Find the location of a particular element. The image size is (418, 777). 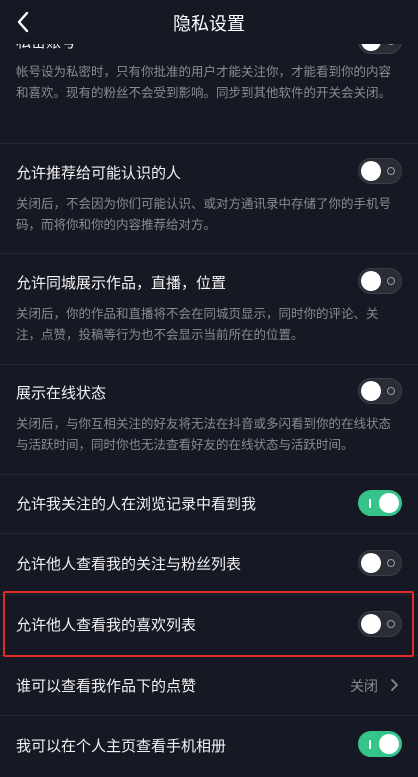

chevron-right-icon is located at coordinates (394, 685).